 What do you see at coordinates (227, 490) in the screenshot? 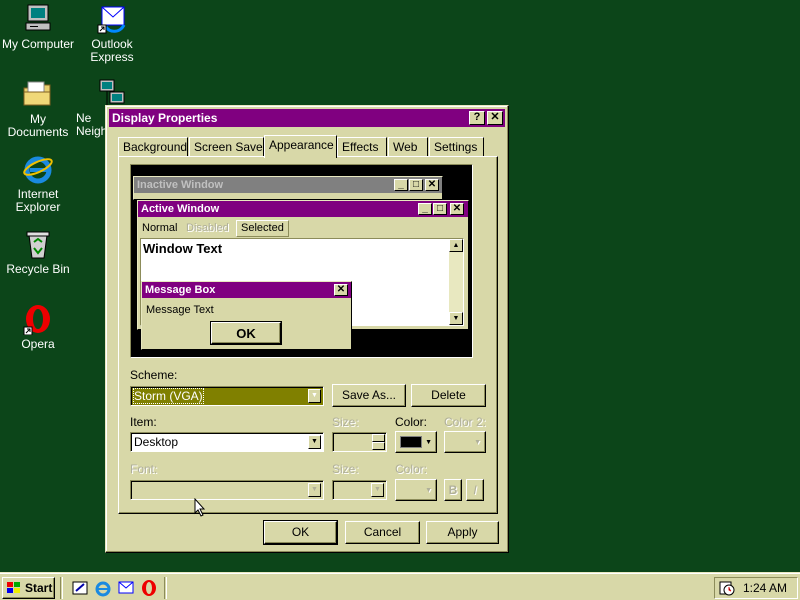
I see `font-select: ▼` at bounding box center [227, 490].